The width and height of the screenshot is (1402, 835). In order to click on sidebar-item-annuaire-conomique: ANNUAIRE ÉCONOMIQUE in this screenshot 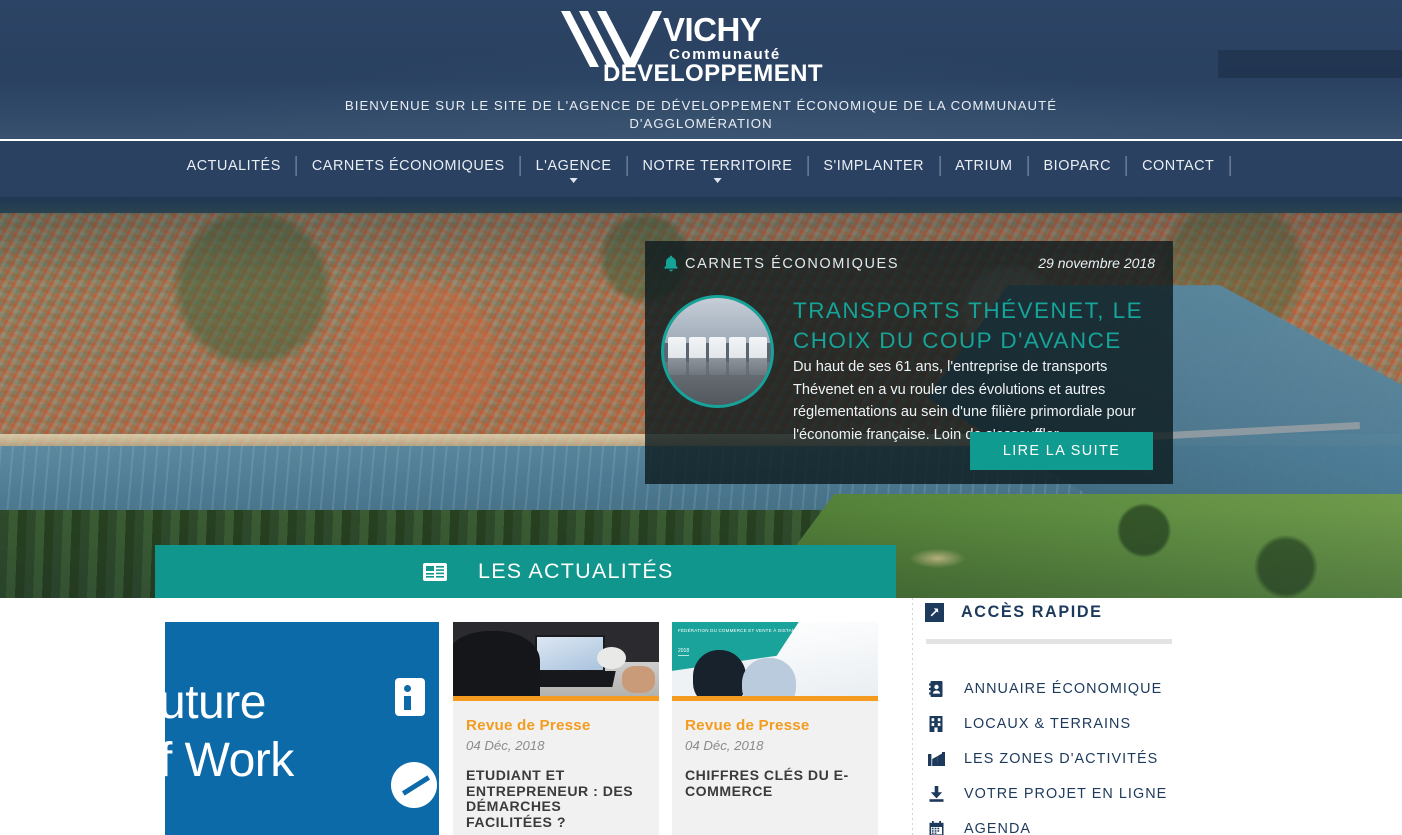, I will do `click(1075, 688)`.